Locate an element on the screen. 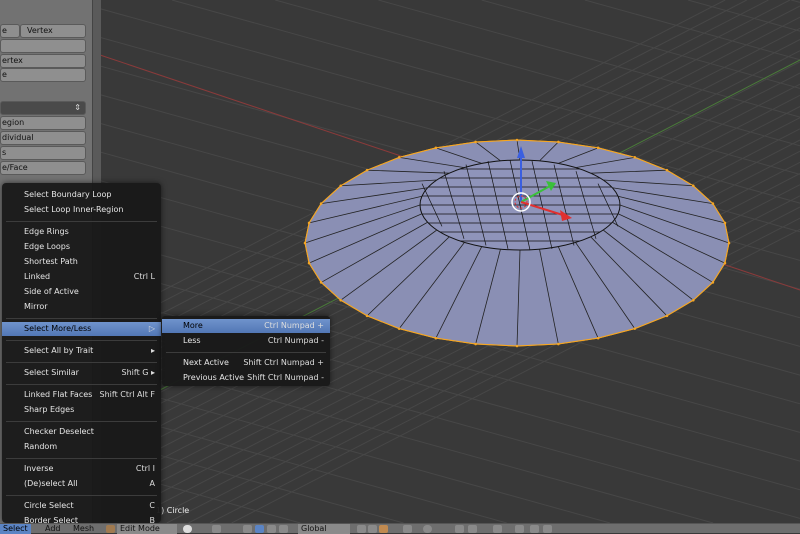  panel-button: e/Face is located at coordinates (43, 168).